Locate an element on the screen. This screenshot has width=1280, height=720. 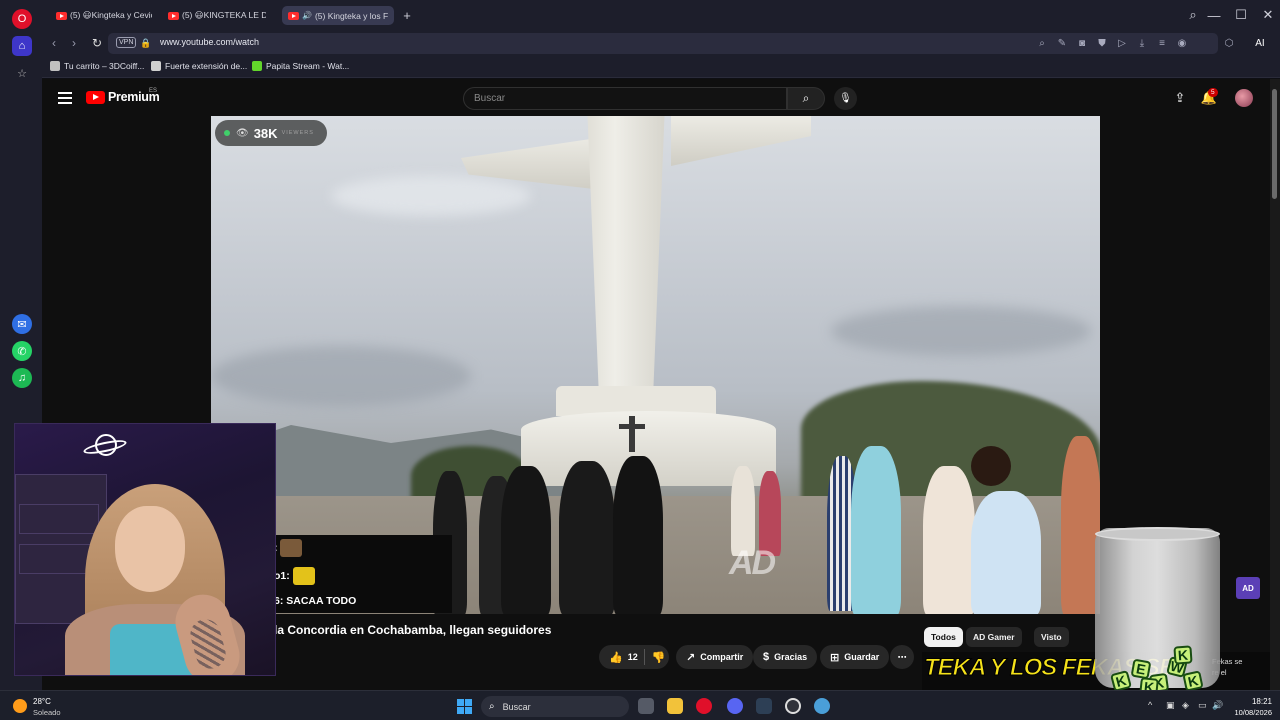
windows-start-icon is located at coordinates (464, 706).